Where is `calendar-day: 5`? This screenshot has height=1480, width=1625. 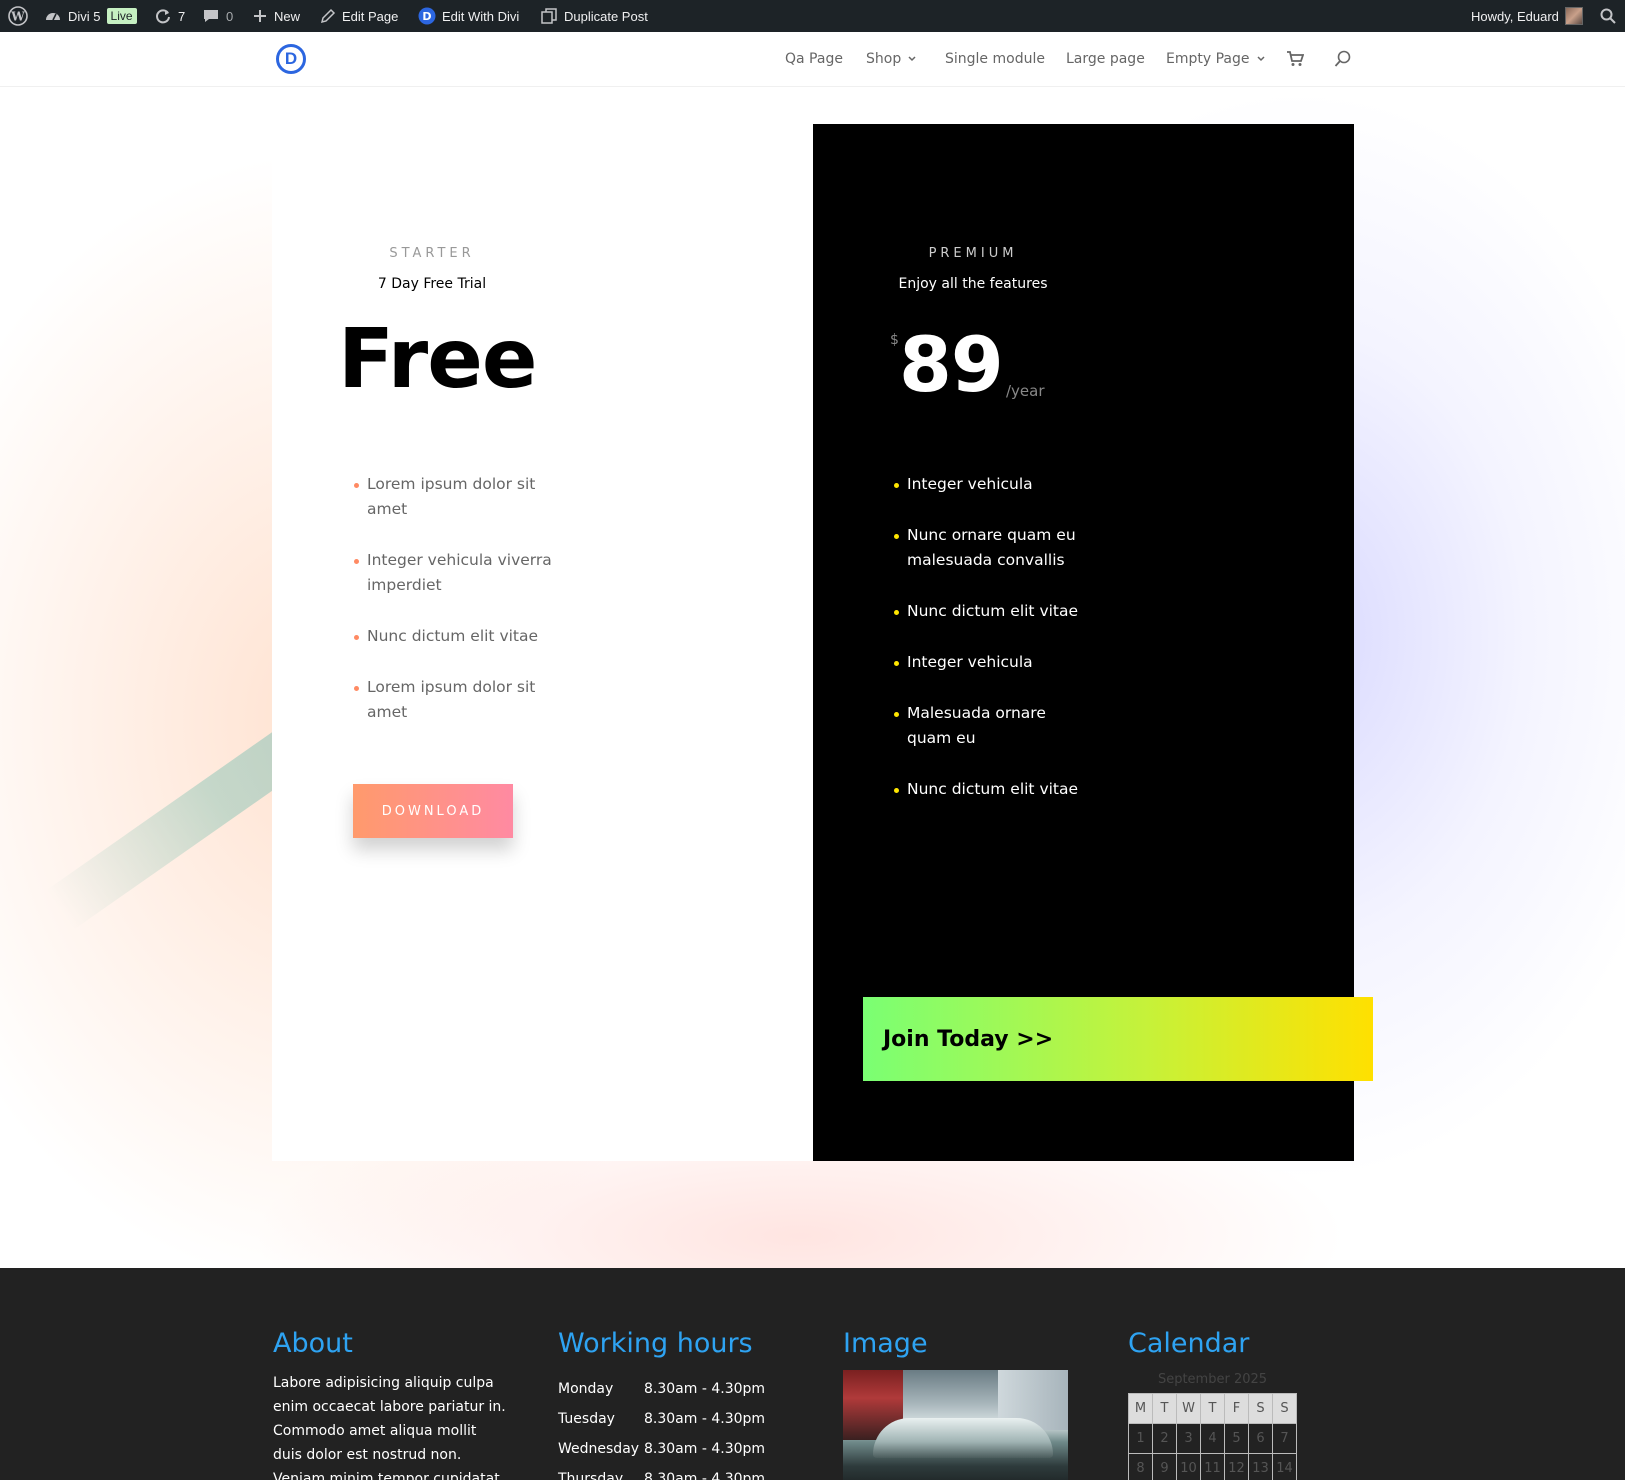
calendar-day: 5 is located at coordinates (1236, 1438).